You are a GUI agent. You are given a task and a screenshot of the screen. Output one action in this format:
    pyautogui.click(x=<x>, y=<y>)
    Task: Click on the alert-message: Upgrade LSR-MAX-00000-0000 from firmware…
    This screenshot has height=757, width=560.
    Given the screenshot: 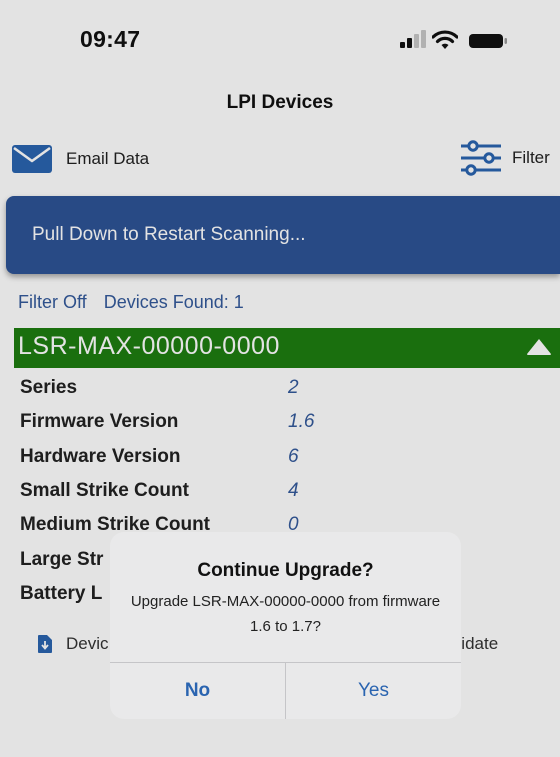 What is the action you would take?
    pyautogui.click(x=285, y=614)
    